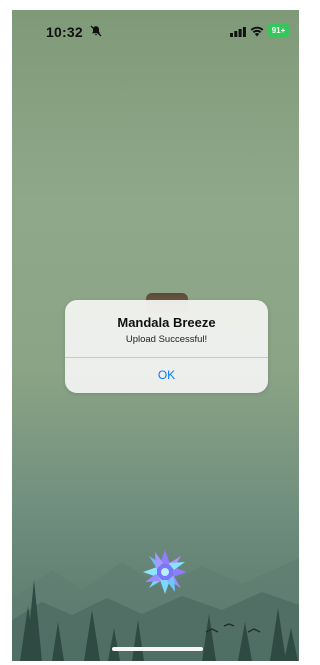 The width and height of the screenshot is (320, 665). I want to click on bell-icon, so click(96, 31).